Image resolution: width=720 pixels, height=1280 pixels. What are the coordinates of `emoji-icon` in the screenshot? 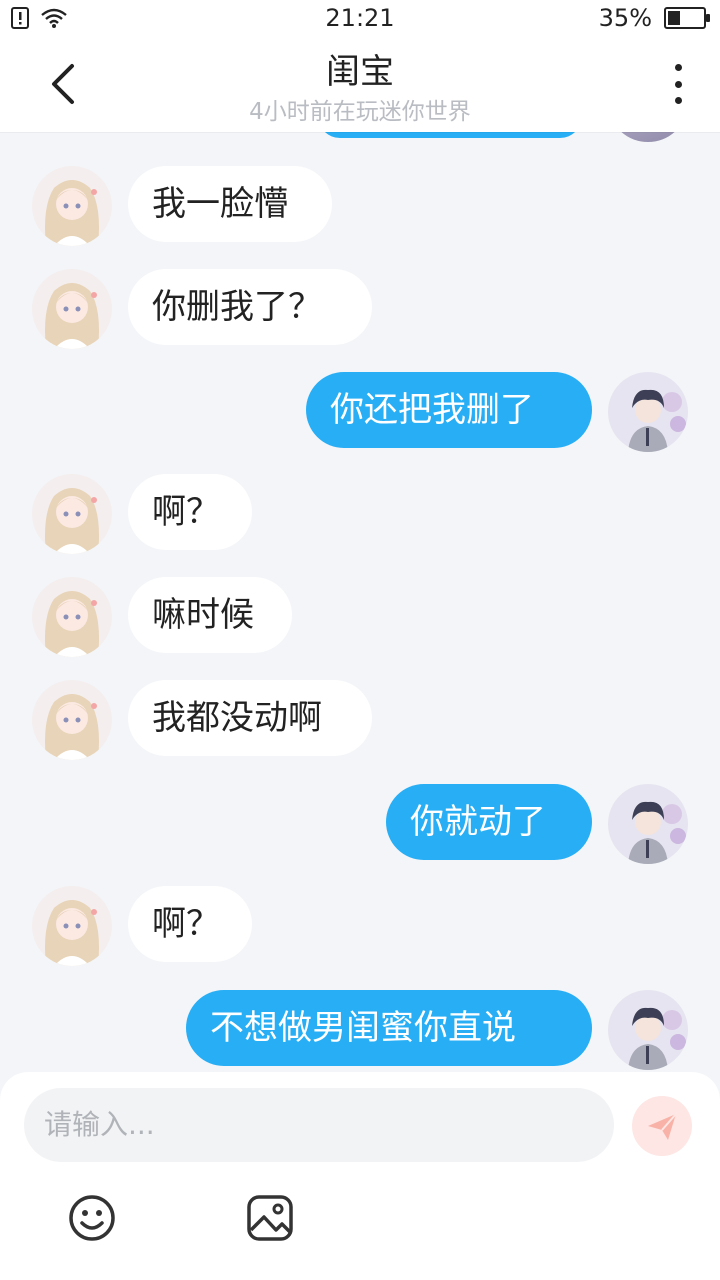 It's located at (92, 1218).